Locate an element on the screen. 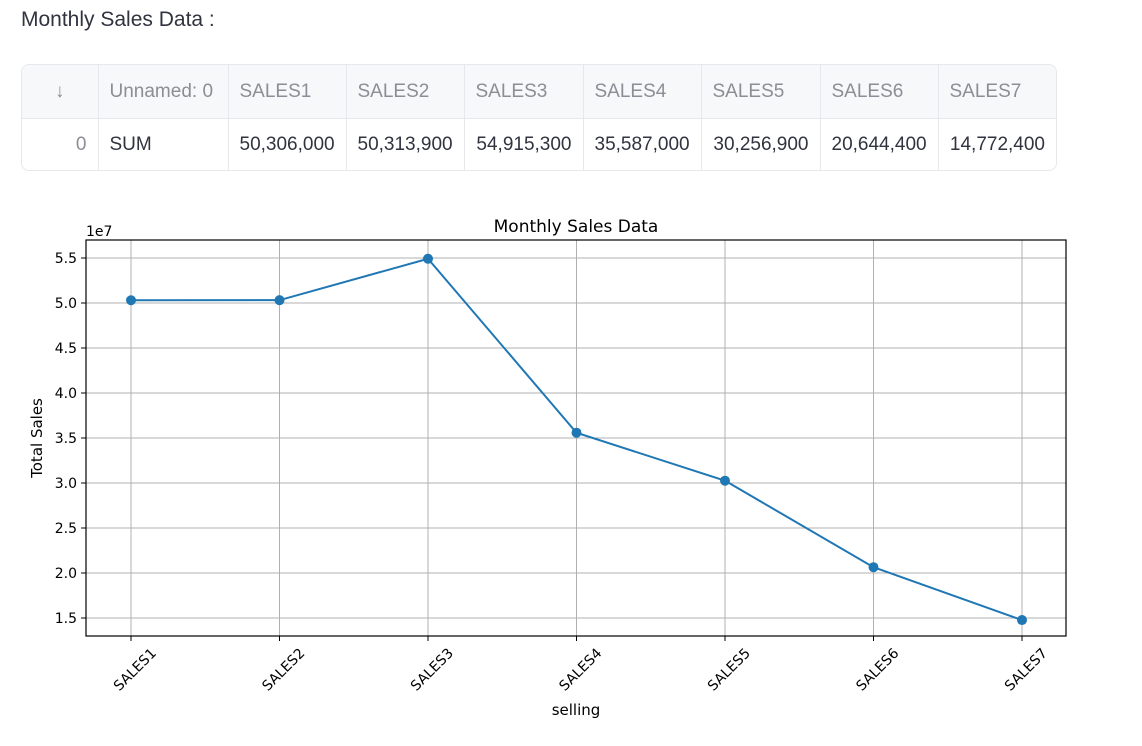 The image size is (1142, 746). chart-title: Monthly Sales Data is located at coordinates (576, 227).